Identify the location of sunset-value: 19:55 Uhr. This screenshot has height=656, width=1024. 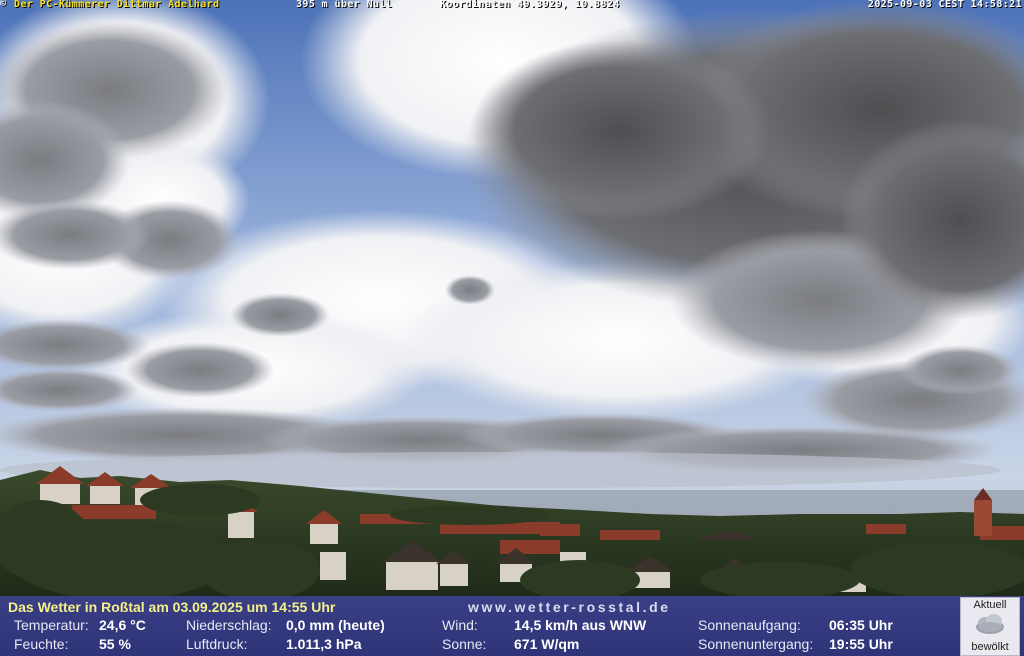
(861, 644).